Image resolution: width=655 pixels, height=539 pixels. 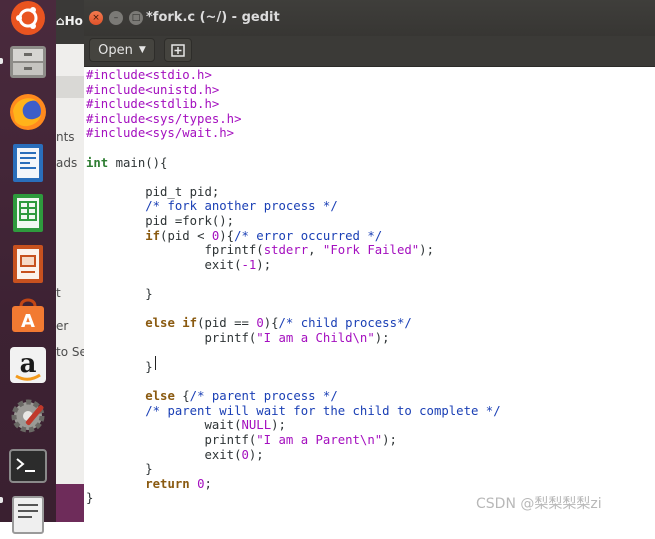 What do you see at coordinates (163, 119) in the screenshot?
I see `code-line: #include<sys/types.h>` at bounding box center [163, 119].